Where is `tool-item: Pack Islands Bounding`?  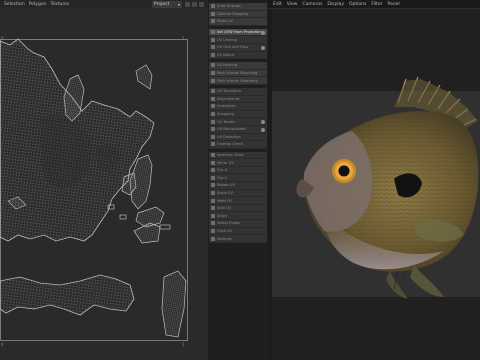 tool-item: Pack Islands Bounding is located at coordinates (238, 73).